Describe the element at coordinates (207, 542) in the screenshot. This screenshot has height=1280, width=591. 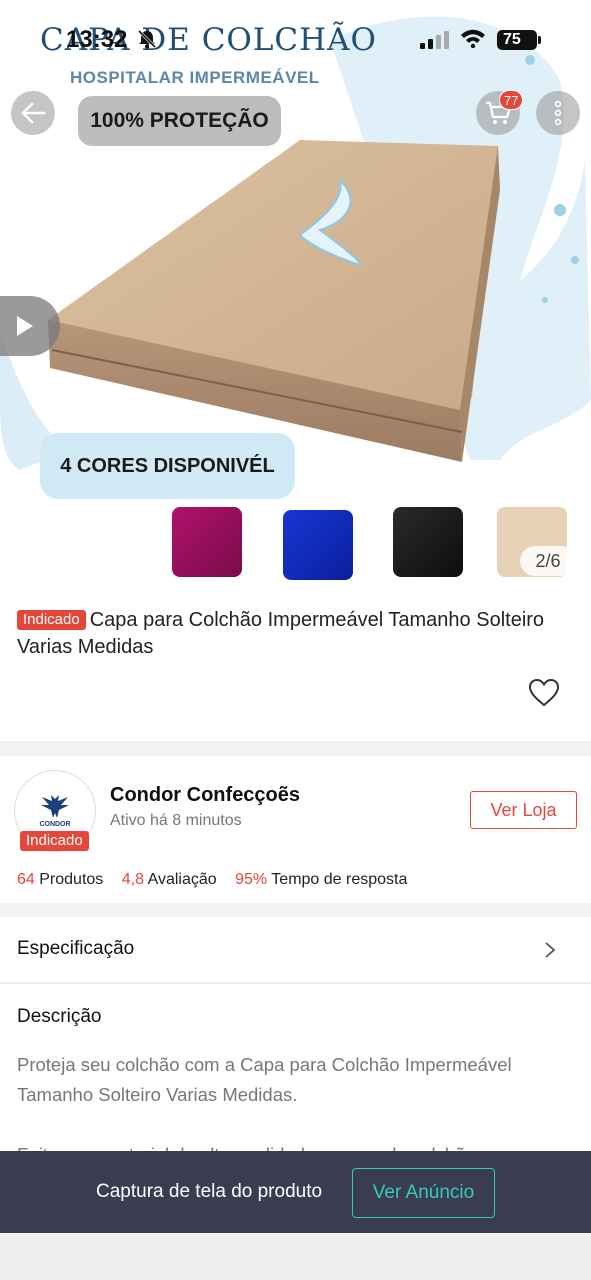
I see `color-swatch-magenta` at that location.